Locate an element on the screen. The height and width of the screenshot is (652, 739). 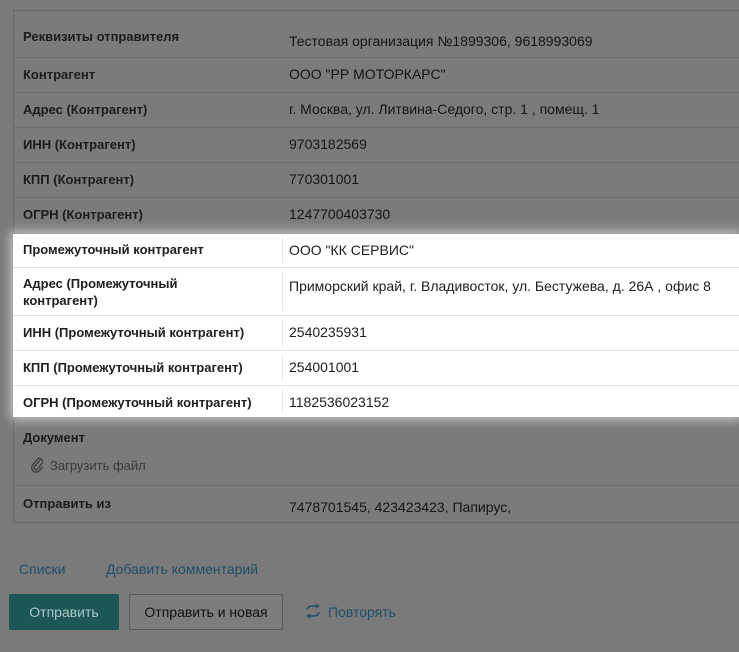
row-value: 770301001 is located at coordinates (324, 179).